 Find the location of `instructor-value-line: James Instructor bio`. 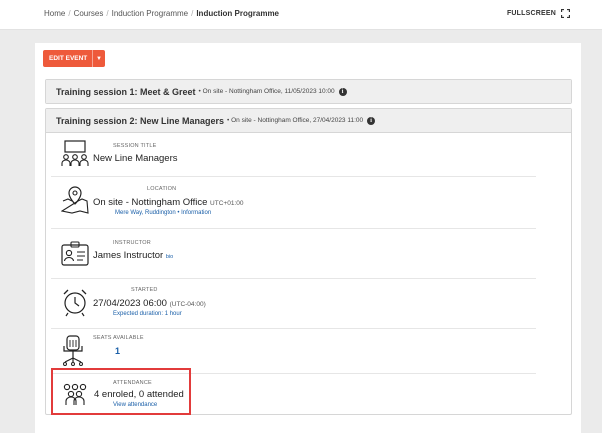

instructor-value-line: James Instructor bio is located at coordinates (133, 255).